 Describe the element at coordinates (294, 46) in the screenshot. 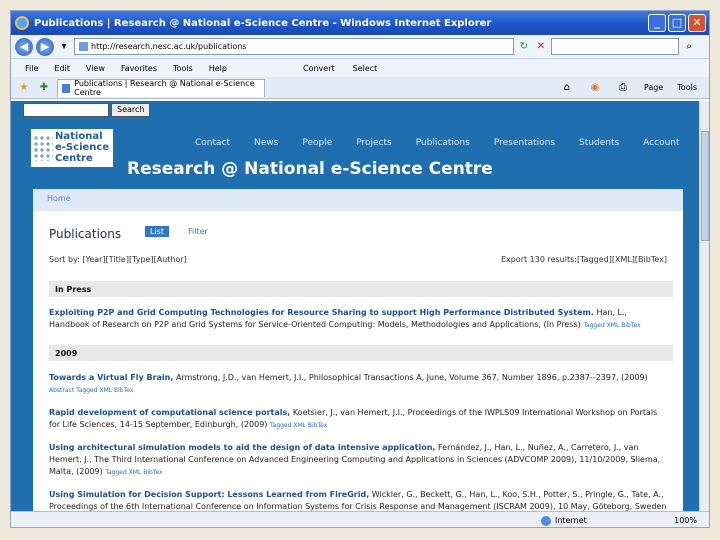

I see `address-bar: http://research.nesc.ac.uk/publications` at that location.